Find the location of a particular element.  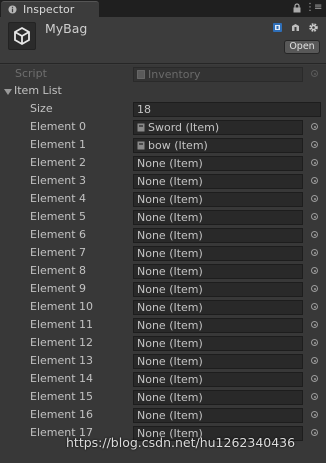

help-book-icon is located at coordinates (277, 27).